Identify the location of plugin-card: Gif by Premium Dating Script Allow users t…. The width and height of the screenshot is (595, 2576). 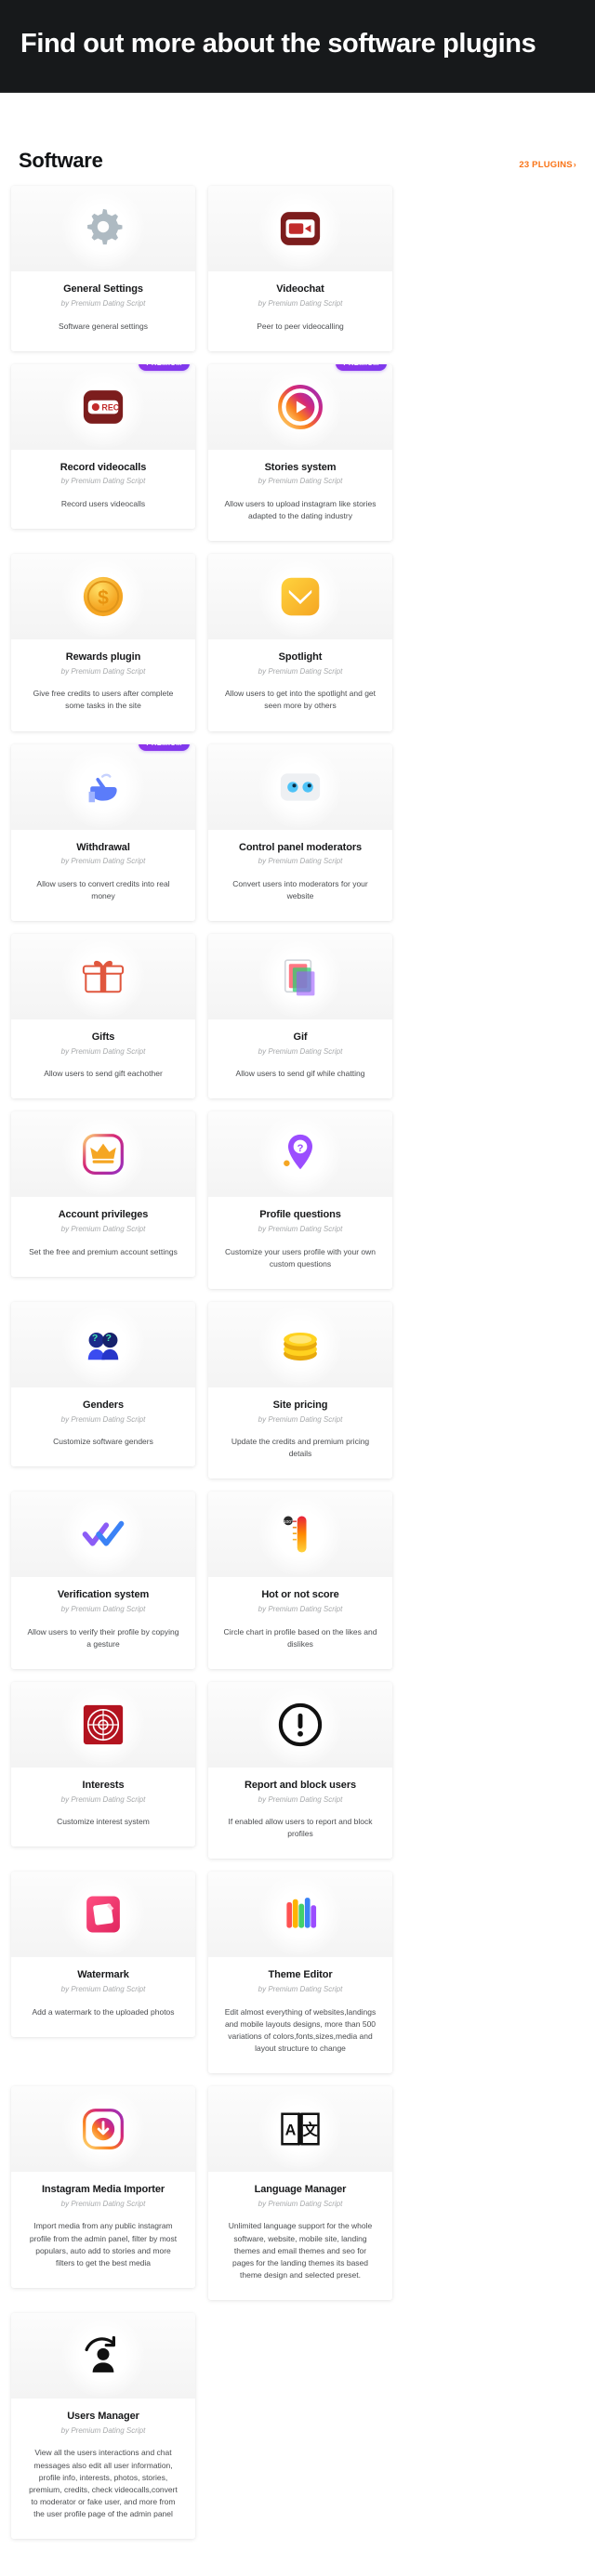
(300, 1016).